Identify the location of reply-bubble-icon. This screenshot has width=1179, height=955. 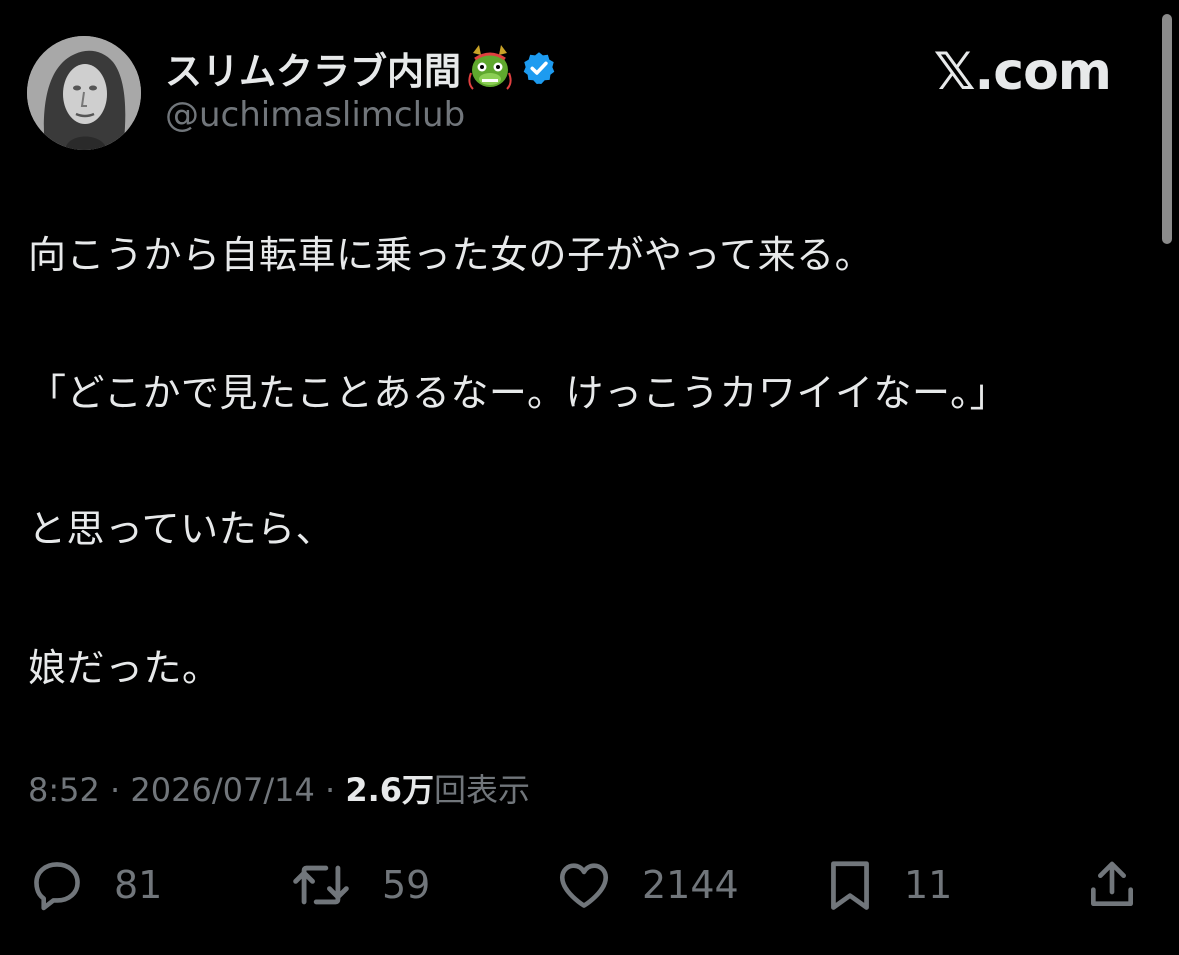
(57, 886).